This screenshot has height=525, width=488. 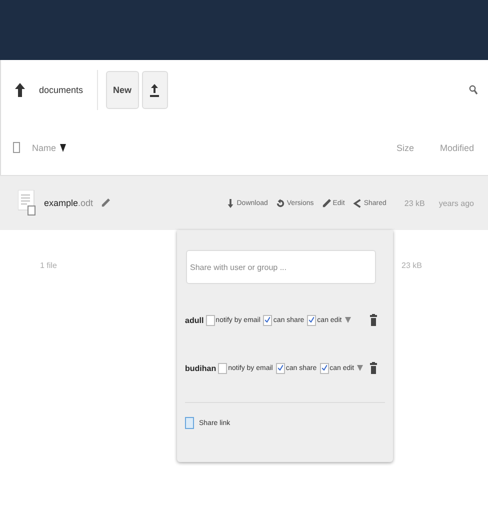 I want to click on search-icon, so click(x=473, y=90).